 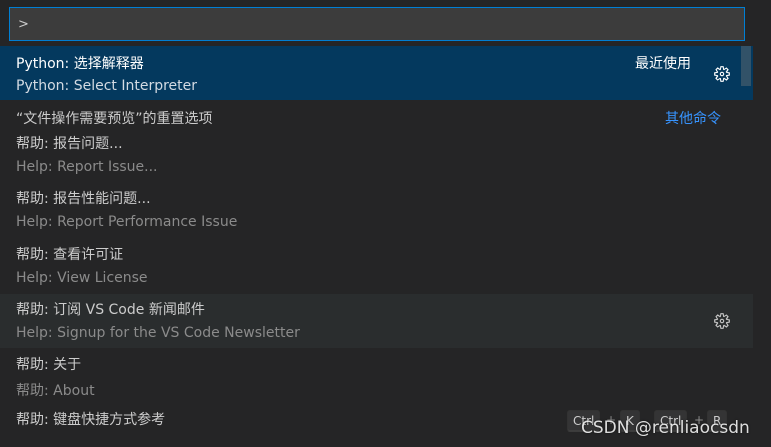 What do you see at coordinates (746, 246) in the screenshot?
I see `list-scrollbar` at bounding box center [746, 246].